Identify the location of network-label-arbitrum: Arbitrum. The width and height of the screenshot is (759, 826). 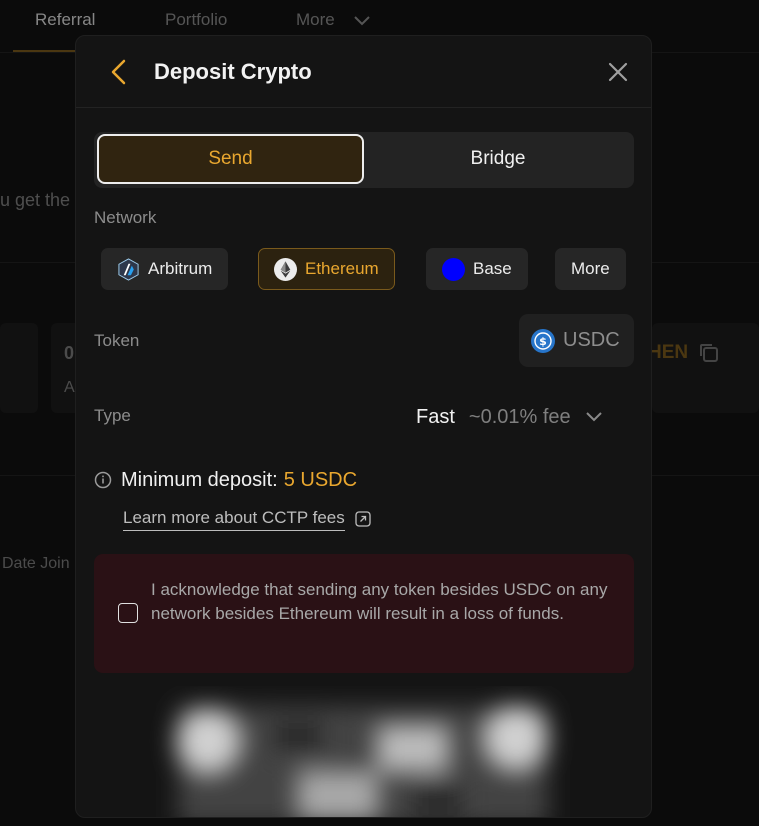
(180, 268).